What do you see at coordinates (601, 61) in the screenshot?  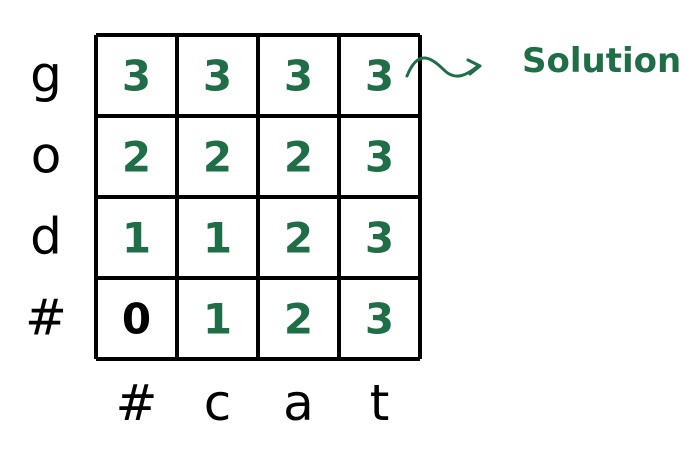 I see `solution-label: Solution` at bounding box center [601, 61].